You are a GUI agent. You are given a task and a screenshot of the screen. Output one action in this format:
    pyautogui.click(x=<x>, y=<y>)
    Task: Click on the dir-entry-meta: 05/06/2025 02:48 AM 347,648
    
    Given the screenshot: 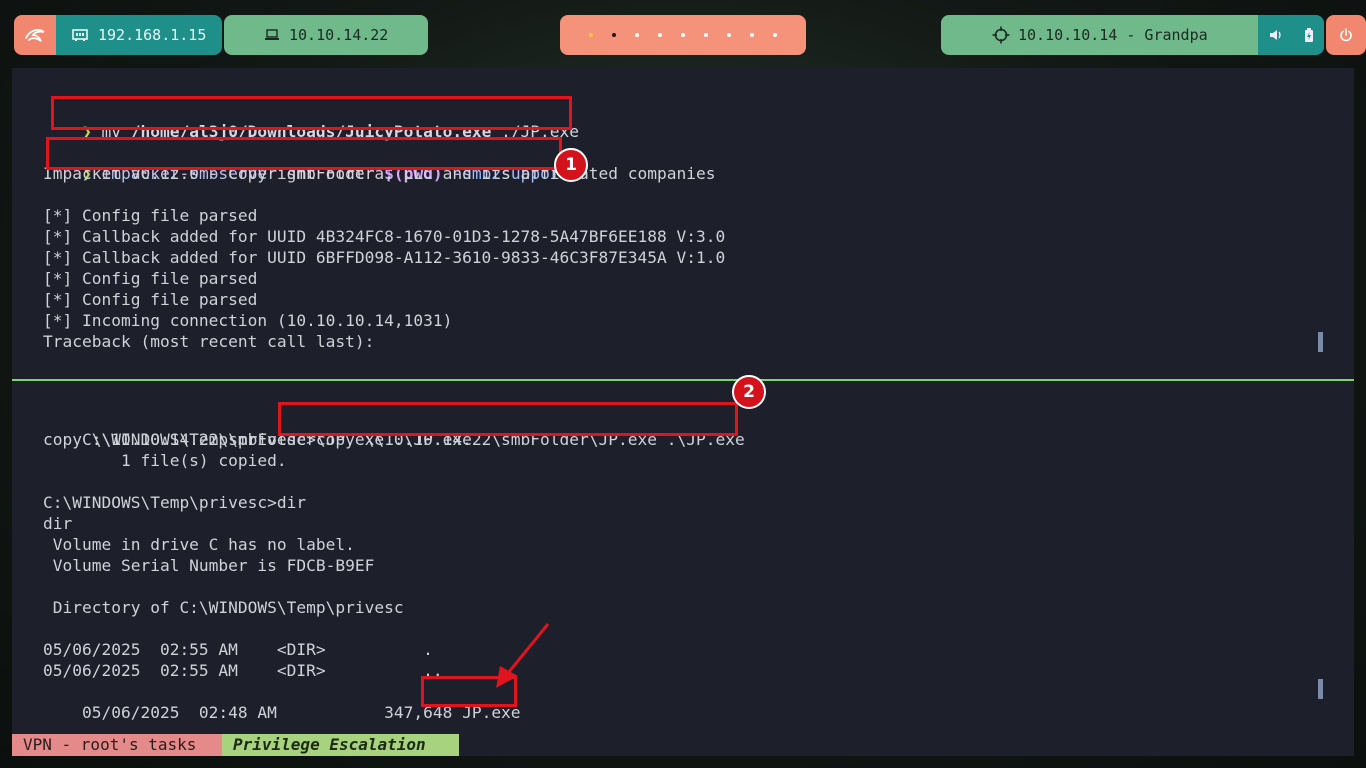 What is the action you would take?
    pyautogui.click(x=272, y=712)
    